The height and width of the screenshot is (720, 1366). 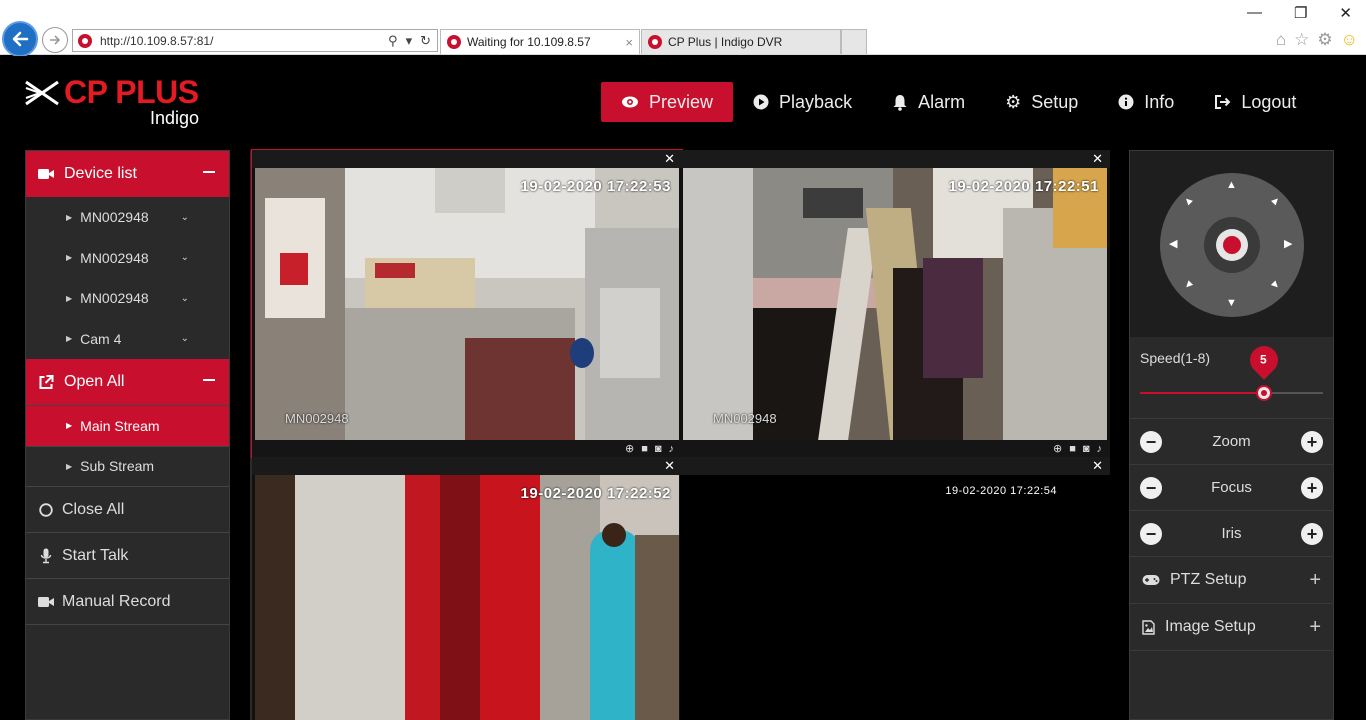 I want to click on tab-waiting: Waiting for 10.109.8.57 ×, so click(x=540, y=41).